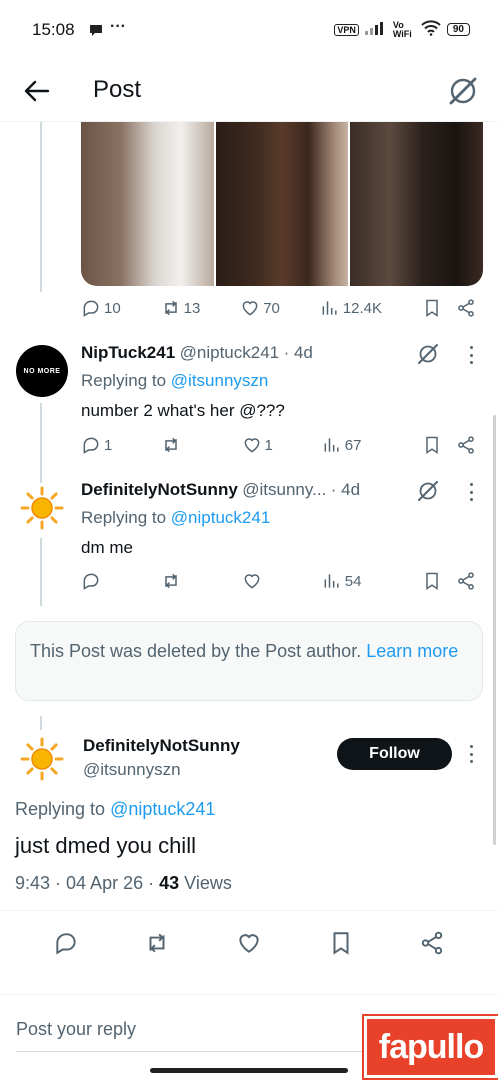 Image resolution: width=498 pixels, height=1080 pixels. I want to click on reply-count: 10, so click(112, 308).